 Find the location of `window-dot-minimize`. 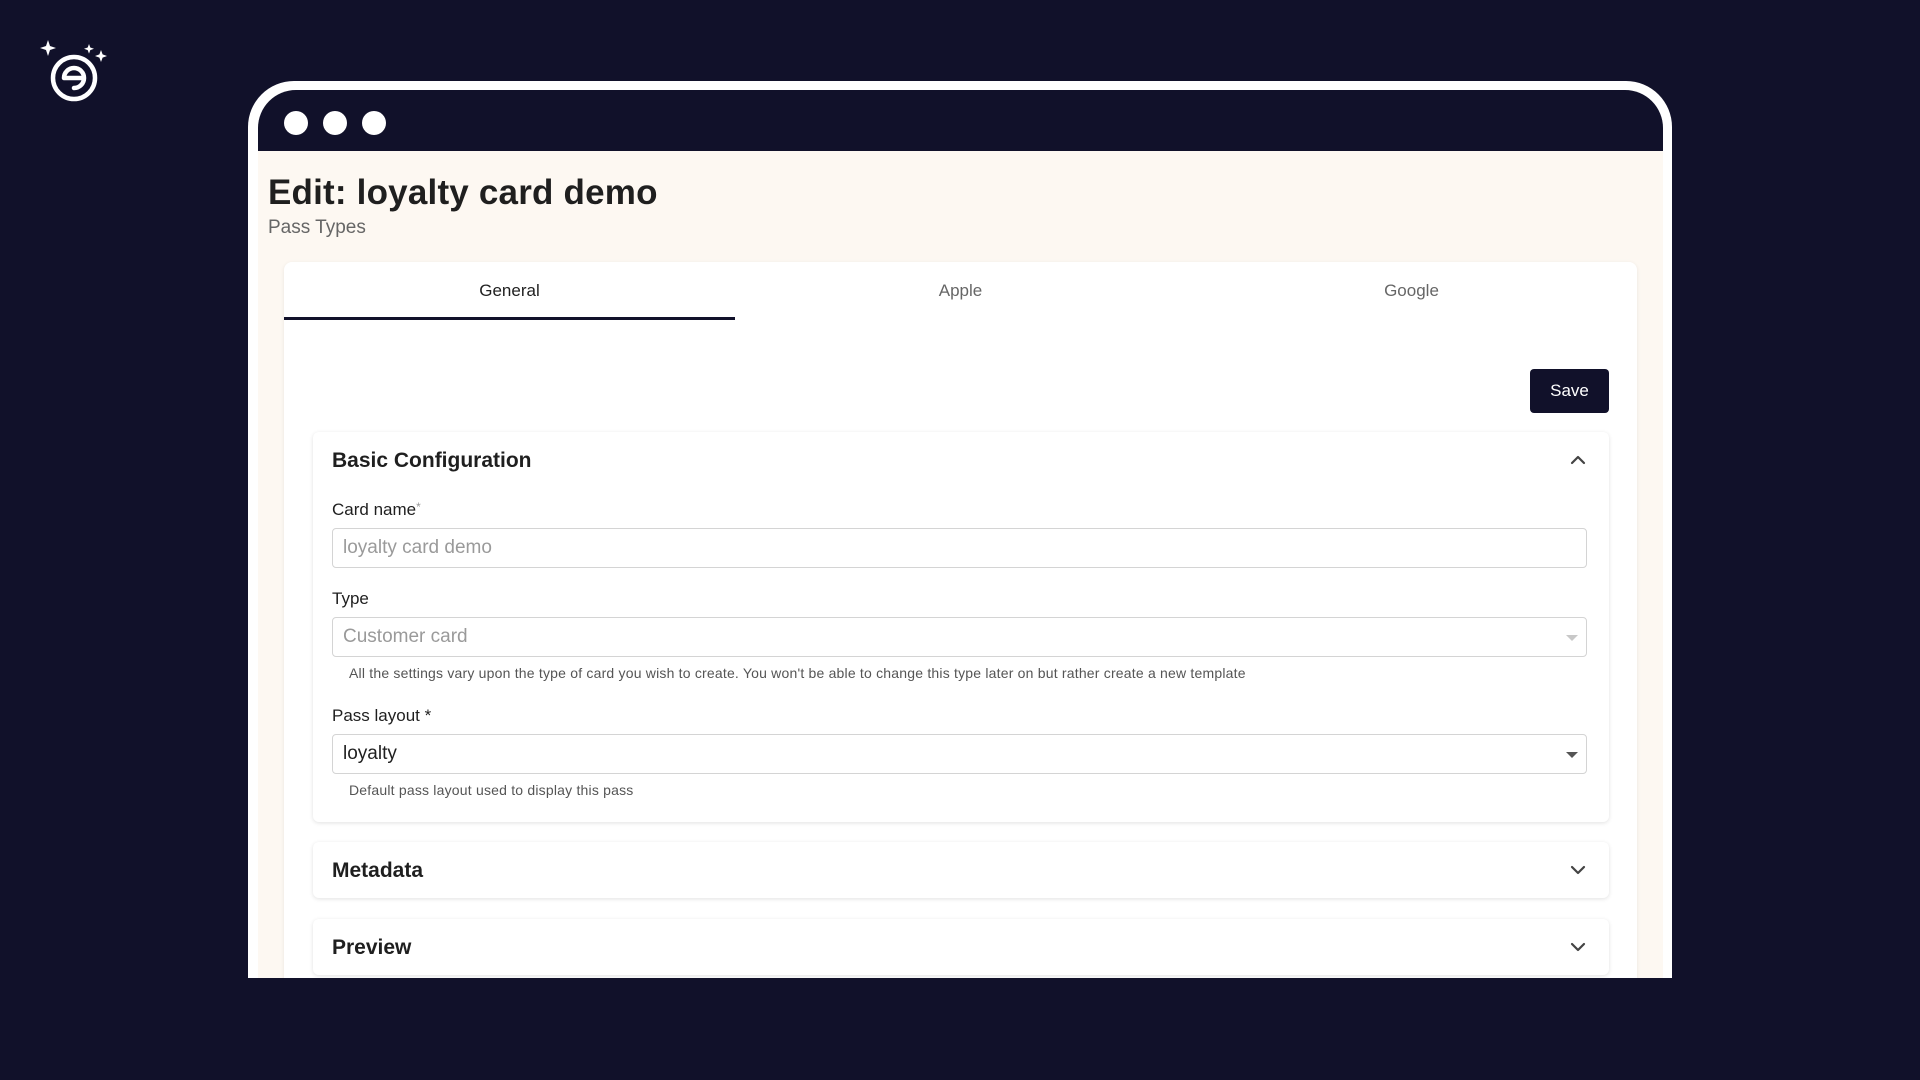

window-dot-minimize is located at coordinates (335, 123).